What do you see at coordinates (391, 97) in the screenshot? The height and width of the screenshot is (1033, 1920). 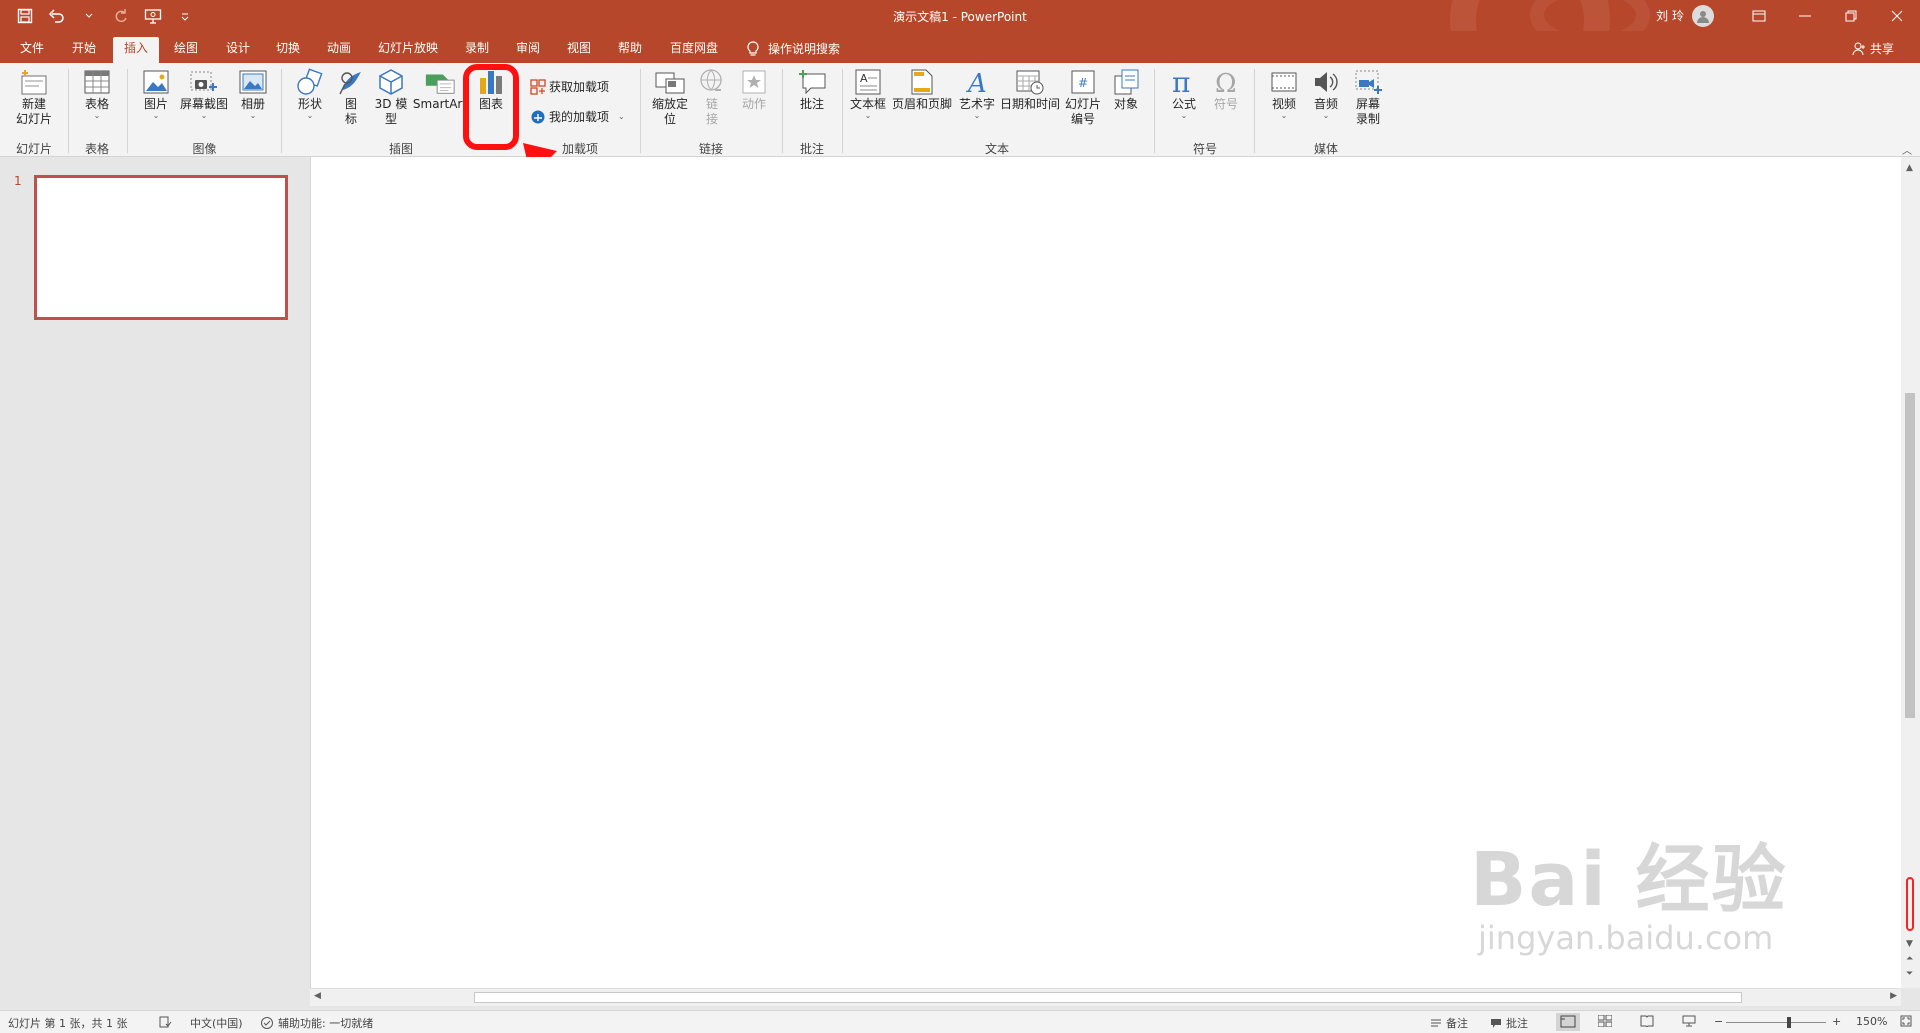 I see `3d-models-button: 3D 模 型` at bounding box center [391, 97].